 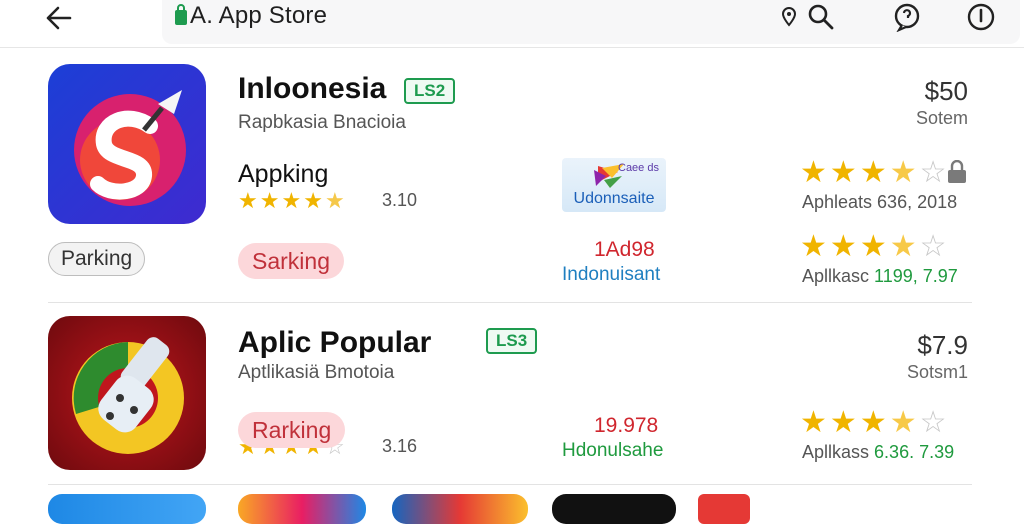 I want to click on right-meta-3-value: 6.36. 7.39, so click(x=914, y=452).